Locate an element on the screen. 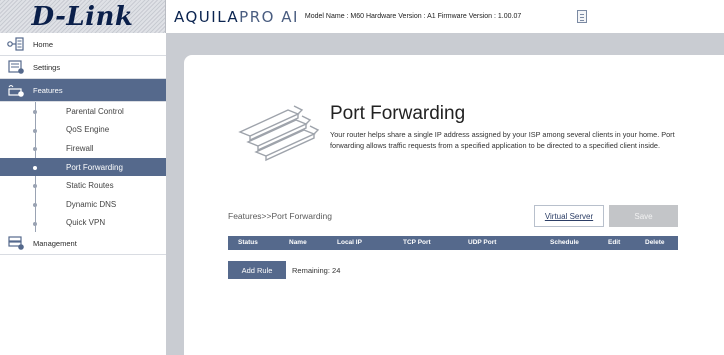 The height and width of the screenshot is (355, 724). sidebar-item-parental-control: Parental Control is located at coordinates (83, 111).